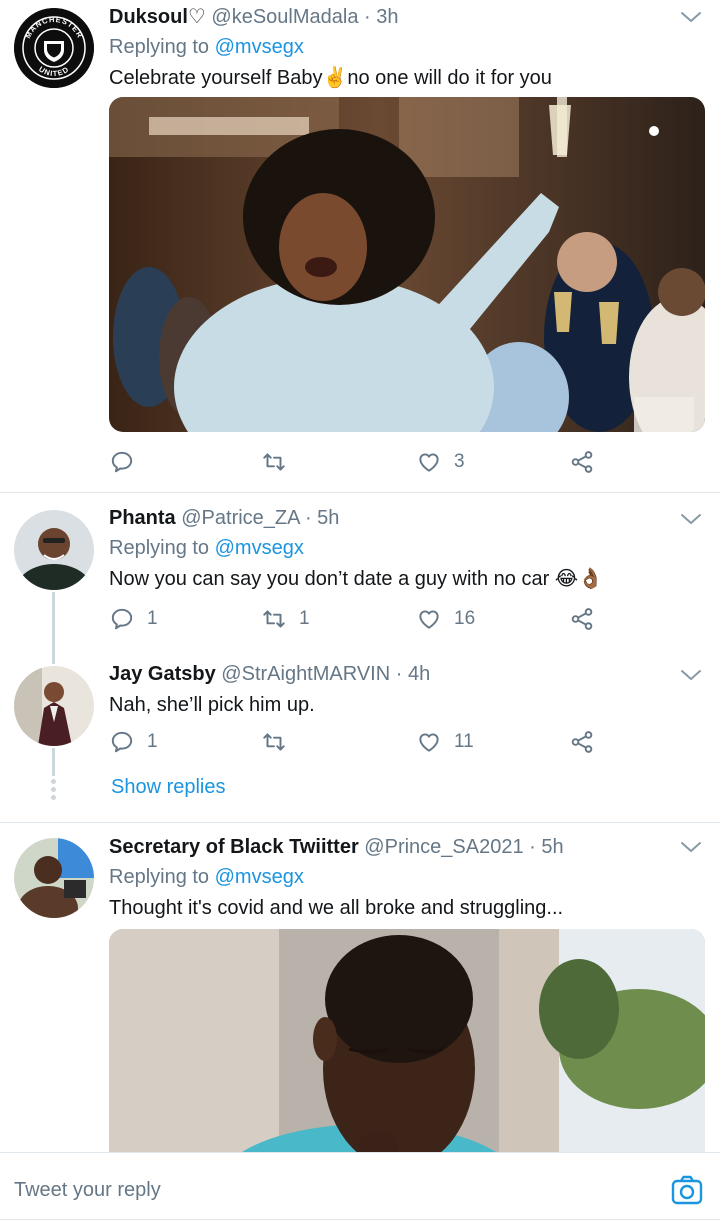 Image resolution: width=720 pixels, height=1226 pixels. What do you see at coordinates (87, 1190) in the screenshot?
I see `reply-input: Tweet your reply` at bounding box center [87, 1190].